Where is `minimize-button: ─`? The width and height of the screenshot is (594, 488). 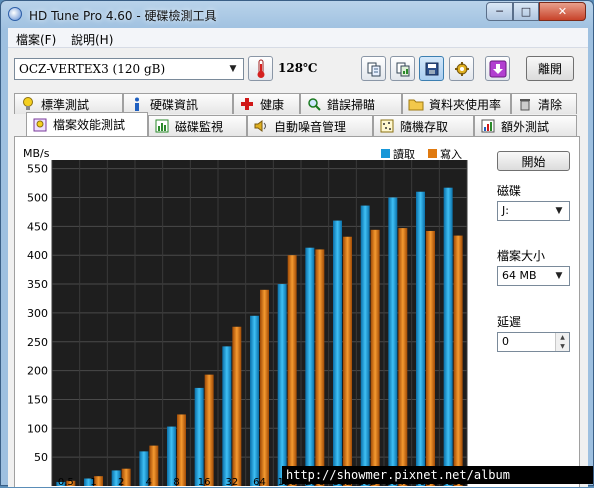 minimize-button: ─ is located at coordinates (499, 11).